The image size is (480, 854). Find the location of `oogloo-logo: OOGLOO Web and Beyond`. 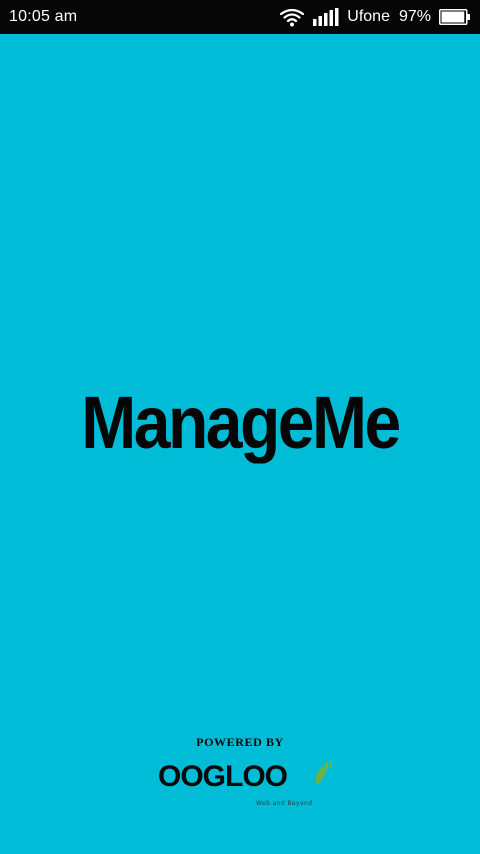

oogloo-logo: OOGLOO Web and Beyond is located at coordinates (246, 787).